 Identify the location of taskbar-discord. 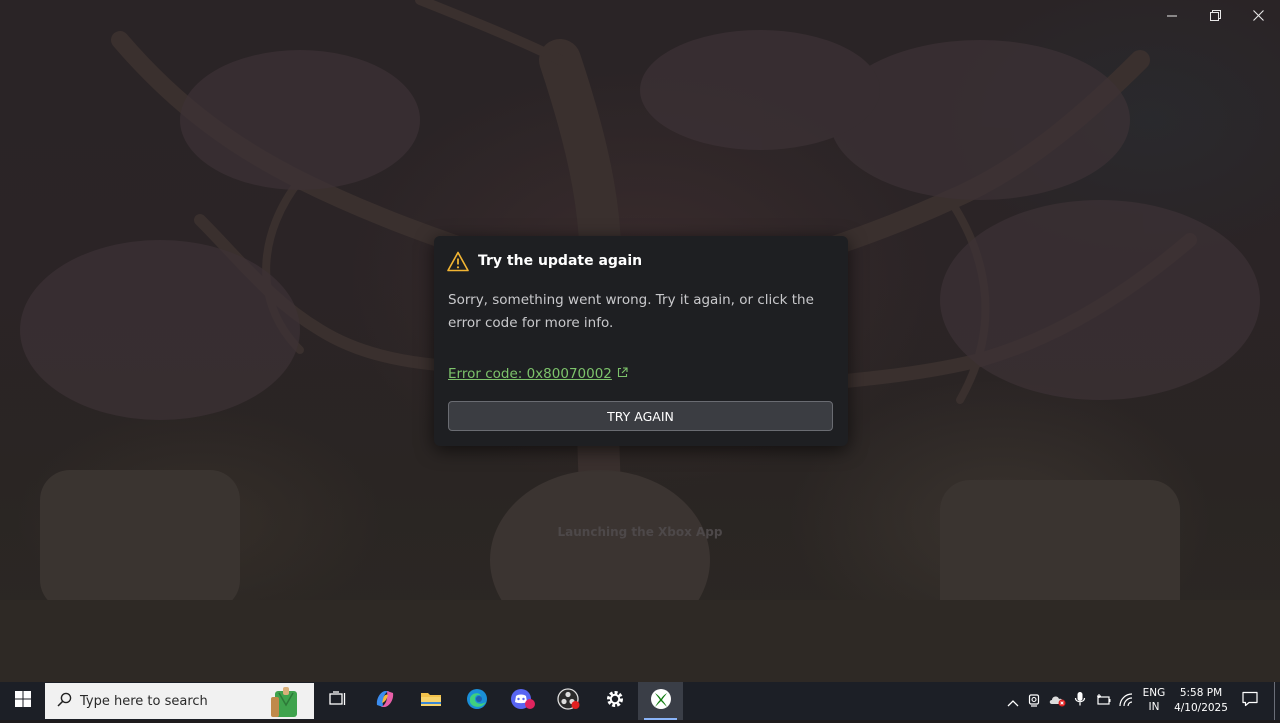
(522, 701).